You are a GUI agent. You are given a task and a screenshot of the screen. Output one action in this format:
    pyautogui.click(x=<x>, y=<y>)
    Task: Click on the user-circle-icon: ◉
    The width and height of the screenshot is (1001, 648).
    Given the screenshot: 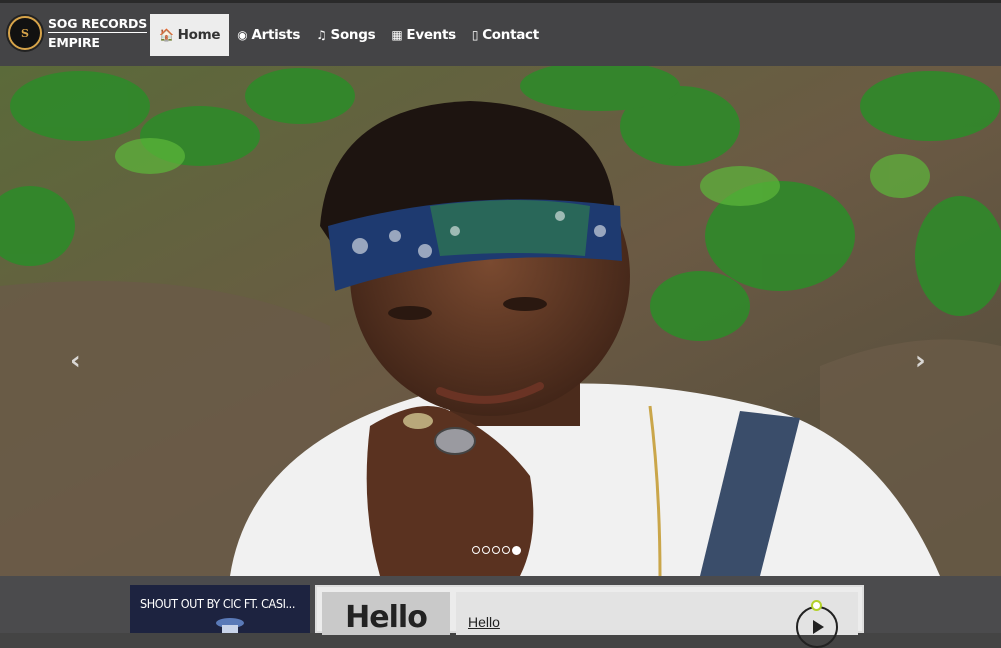 What is the action you would take?
    pyautogui.click(x=242, y=35)
    